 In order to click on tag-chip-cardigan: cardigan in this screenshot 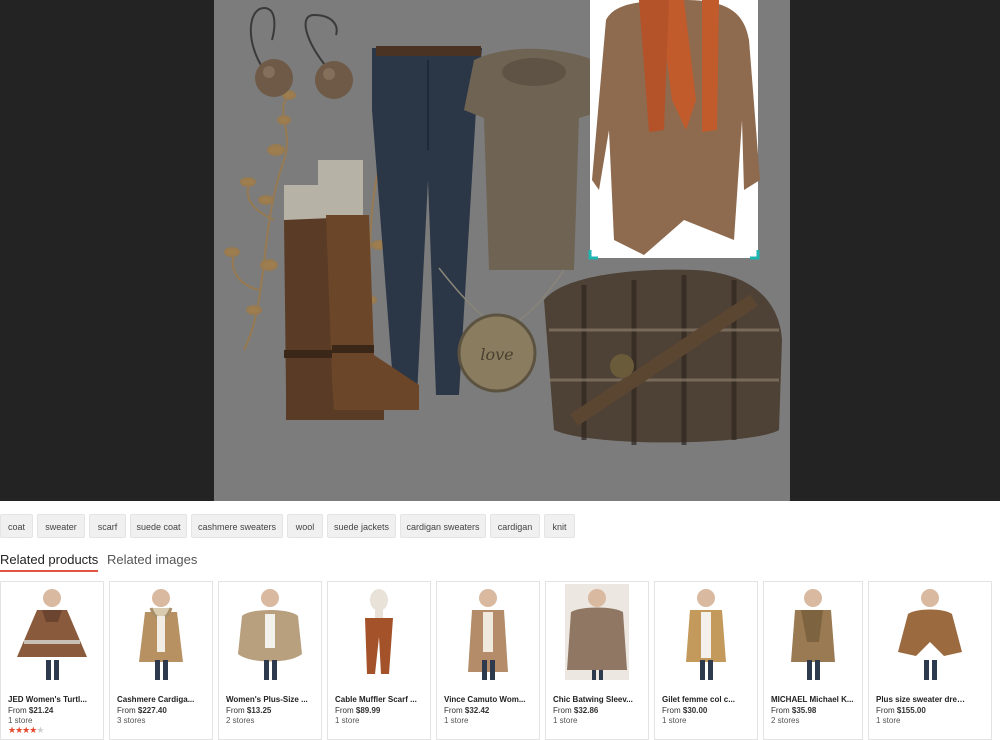, I will do `click(515, 526)`.